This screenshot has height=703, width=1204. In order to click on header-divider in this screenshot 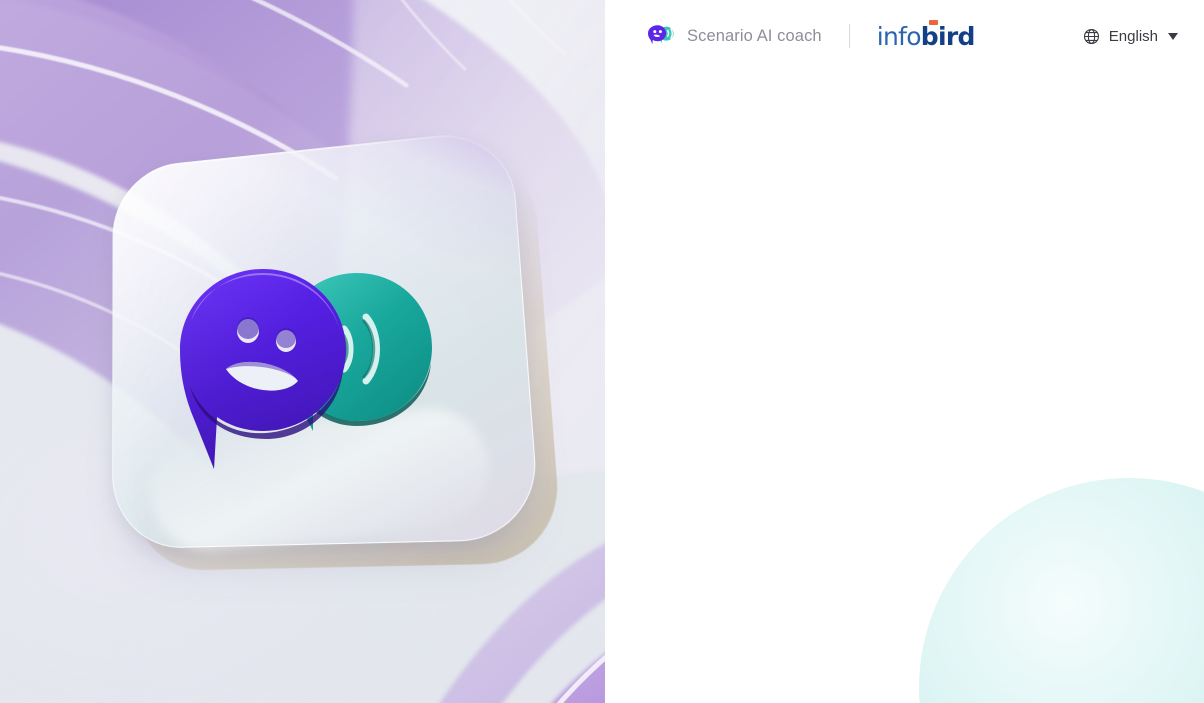, I will do `click(849, 36)`.